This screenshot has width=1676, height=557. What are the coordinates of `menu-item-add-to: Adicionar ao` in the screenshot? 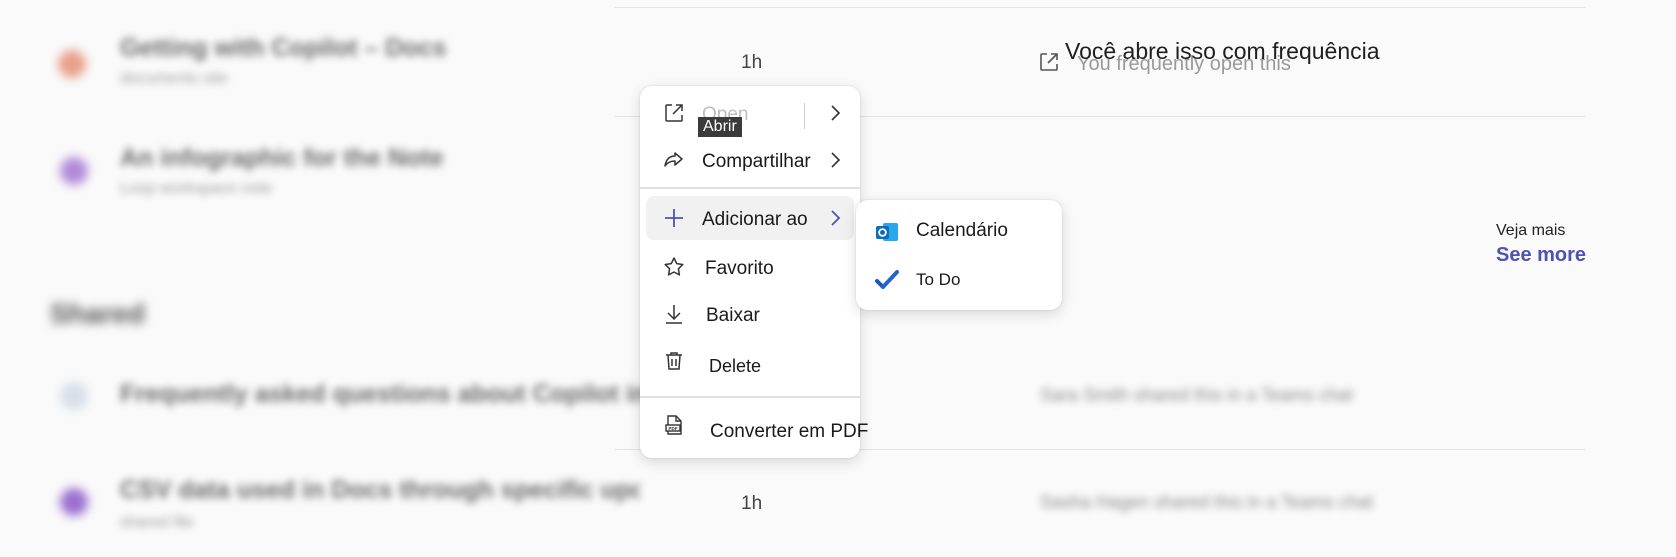 It's located at (750, 218).